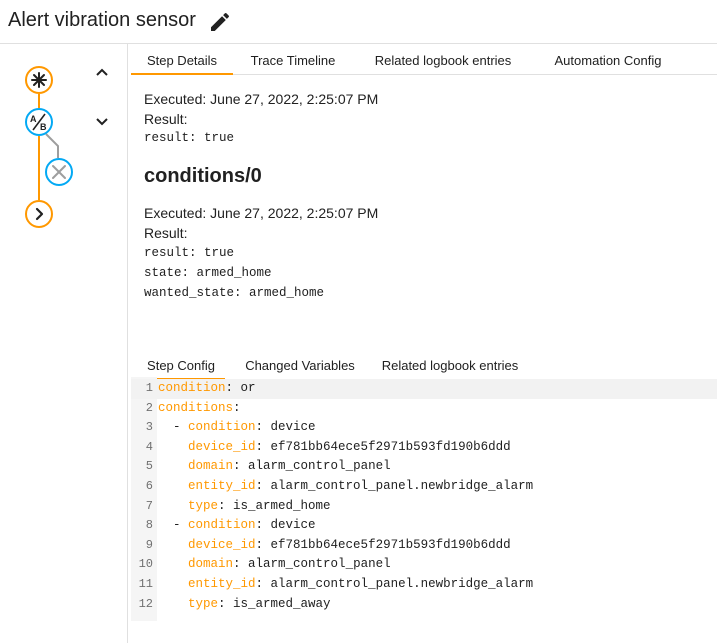 The image size is (717, 643). What do you see at coordinates (424, 605) in the screenshot?
I see `code-line: 12 type: is_armed_away` at bounding box center [424, 605].